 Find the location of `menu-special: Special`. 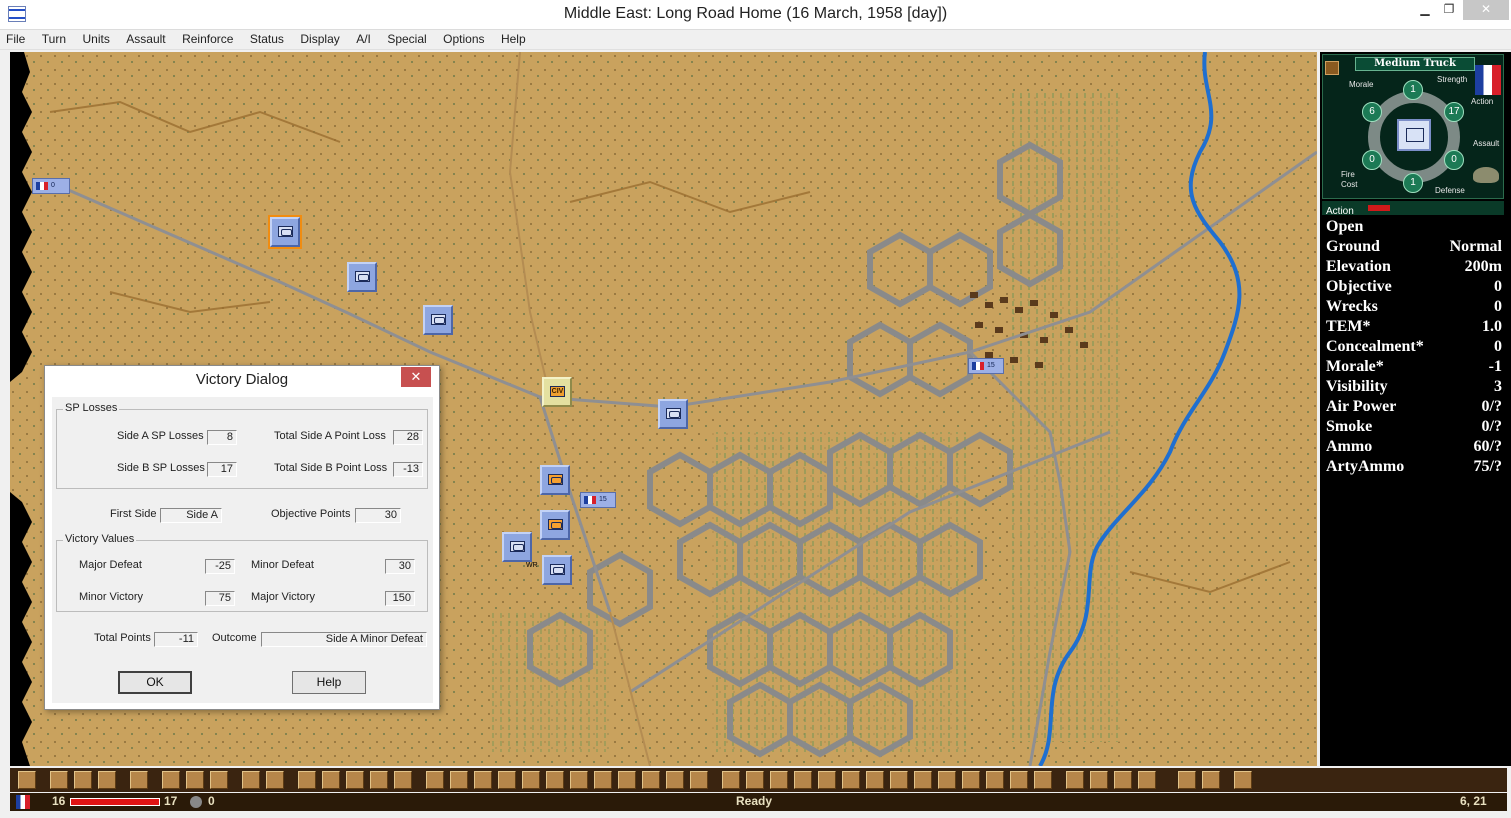

menu-special: Special is located at coordinates (406, 38).